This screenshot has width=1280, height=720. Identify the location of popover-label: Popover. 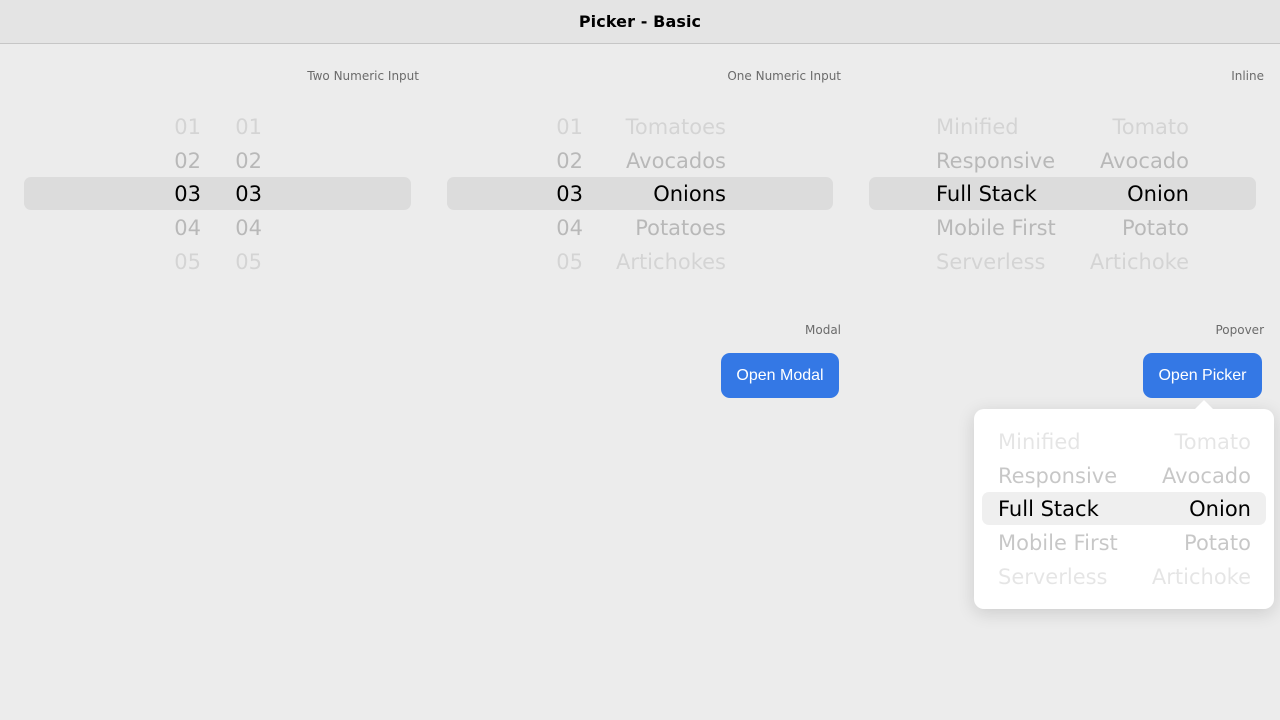
(1239, 330).